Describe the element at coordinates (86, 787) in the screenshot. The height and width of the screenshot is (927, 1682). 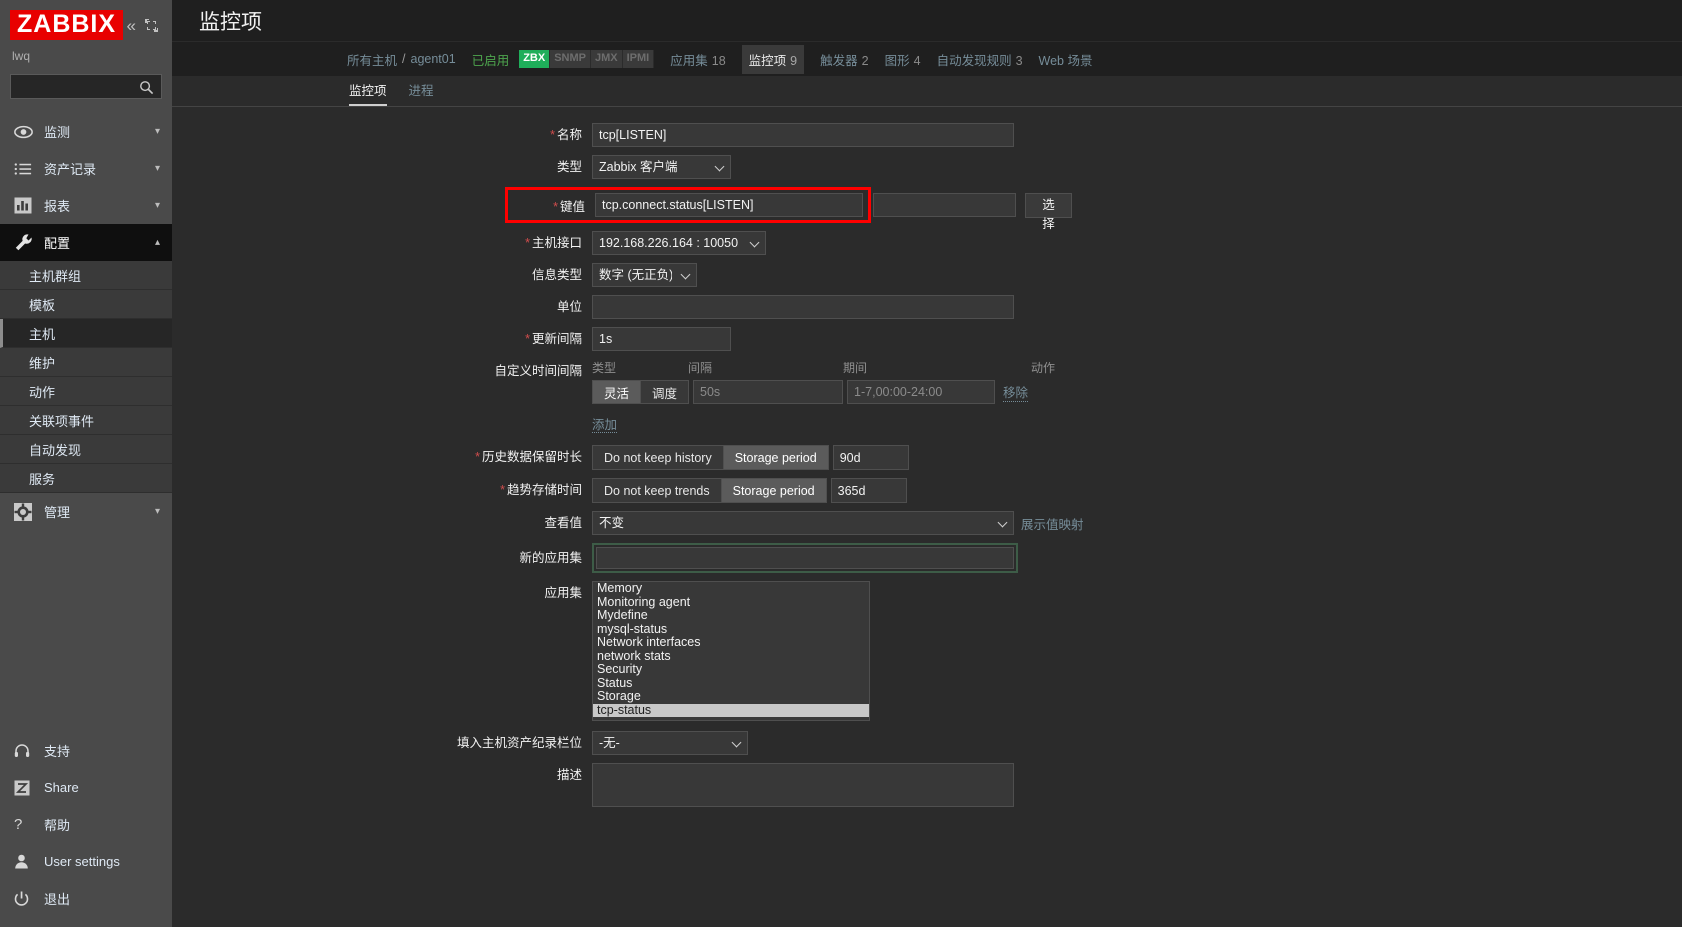
I see `sidebar-item-share: Share` at that location.